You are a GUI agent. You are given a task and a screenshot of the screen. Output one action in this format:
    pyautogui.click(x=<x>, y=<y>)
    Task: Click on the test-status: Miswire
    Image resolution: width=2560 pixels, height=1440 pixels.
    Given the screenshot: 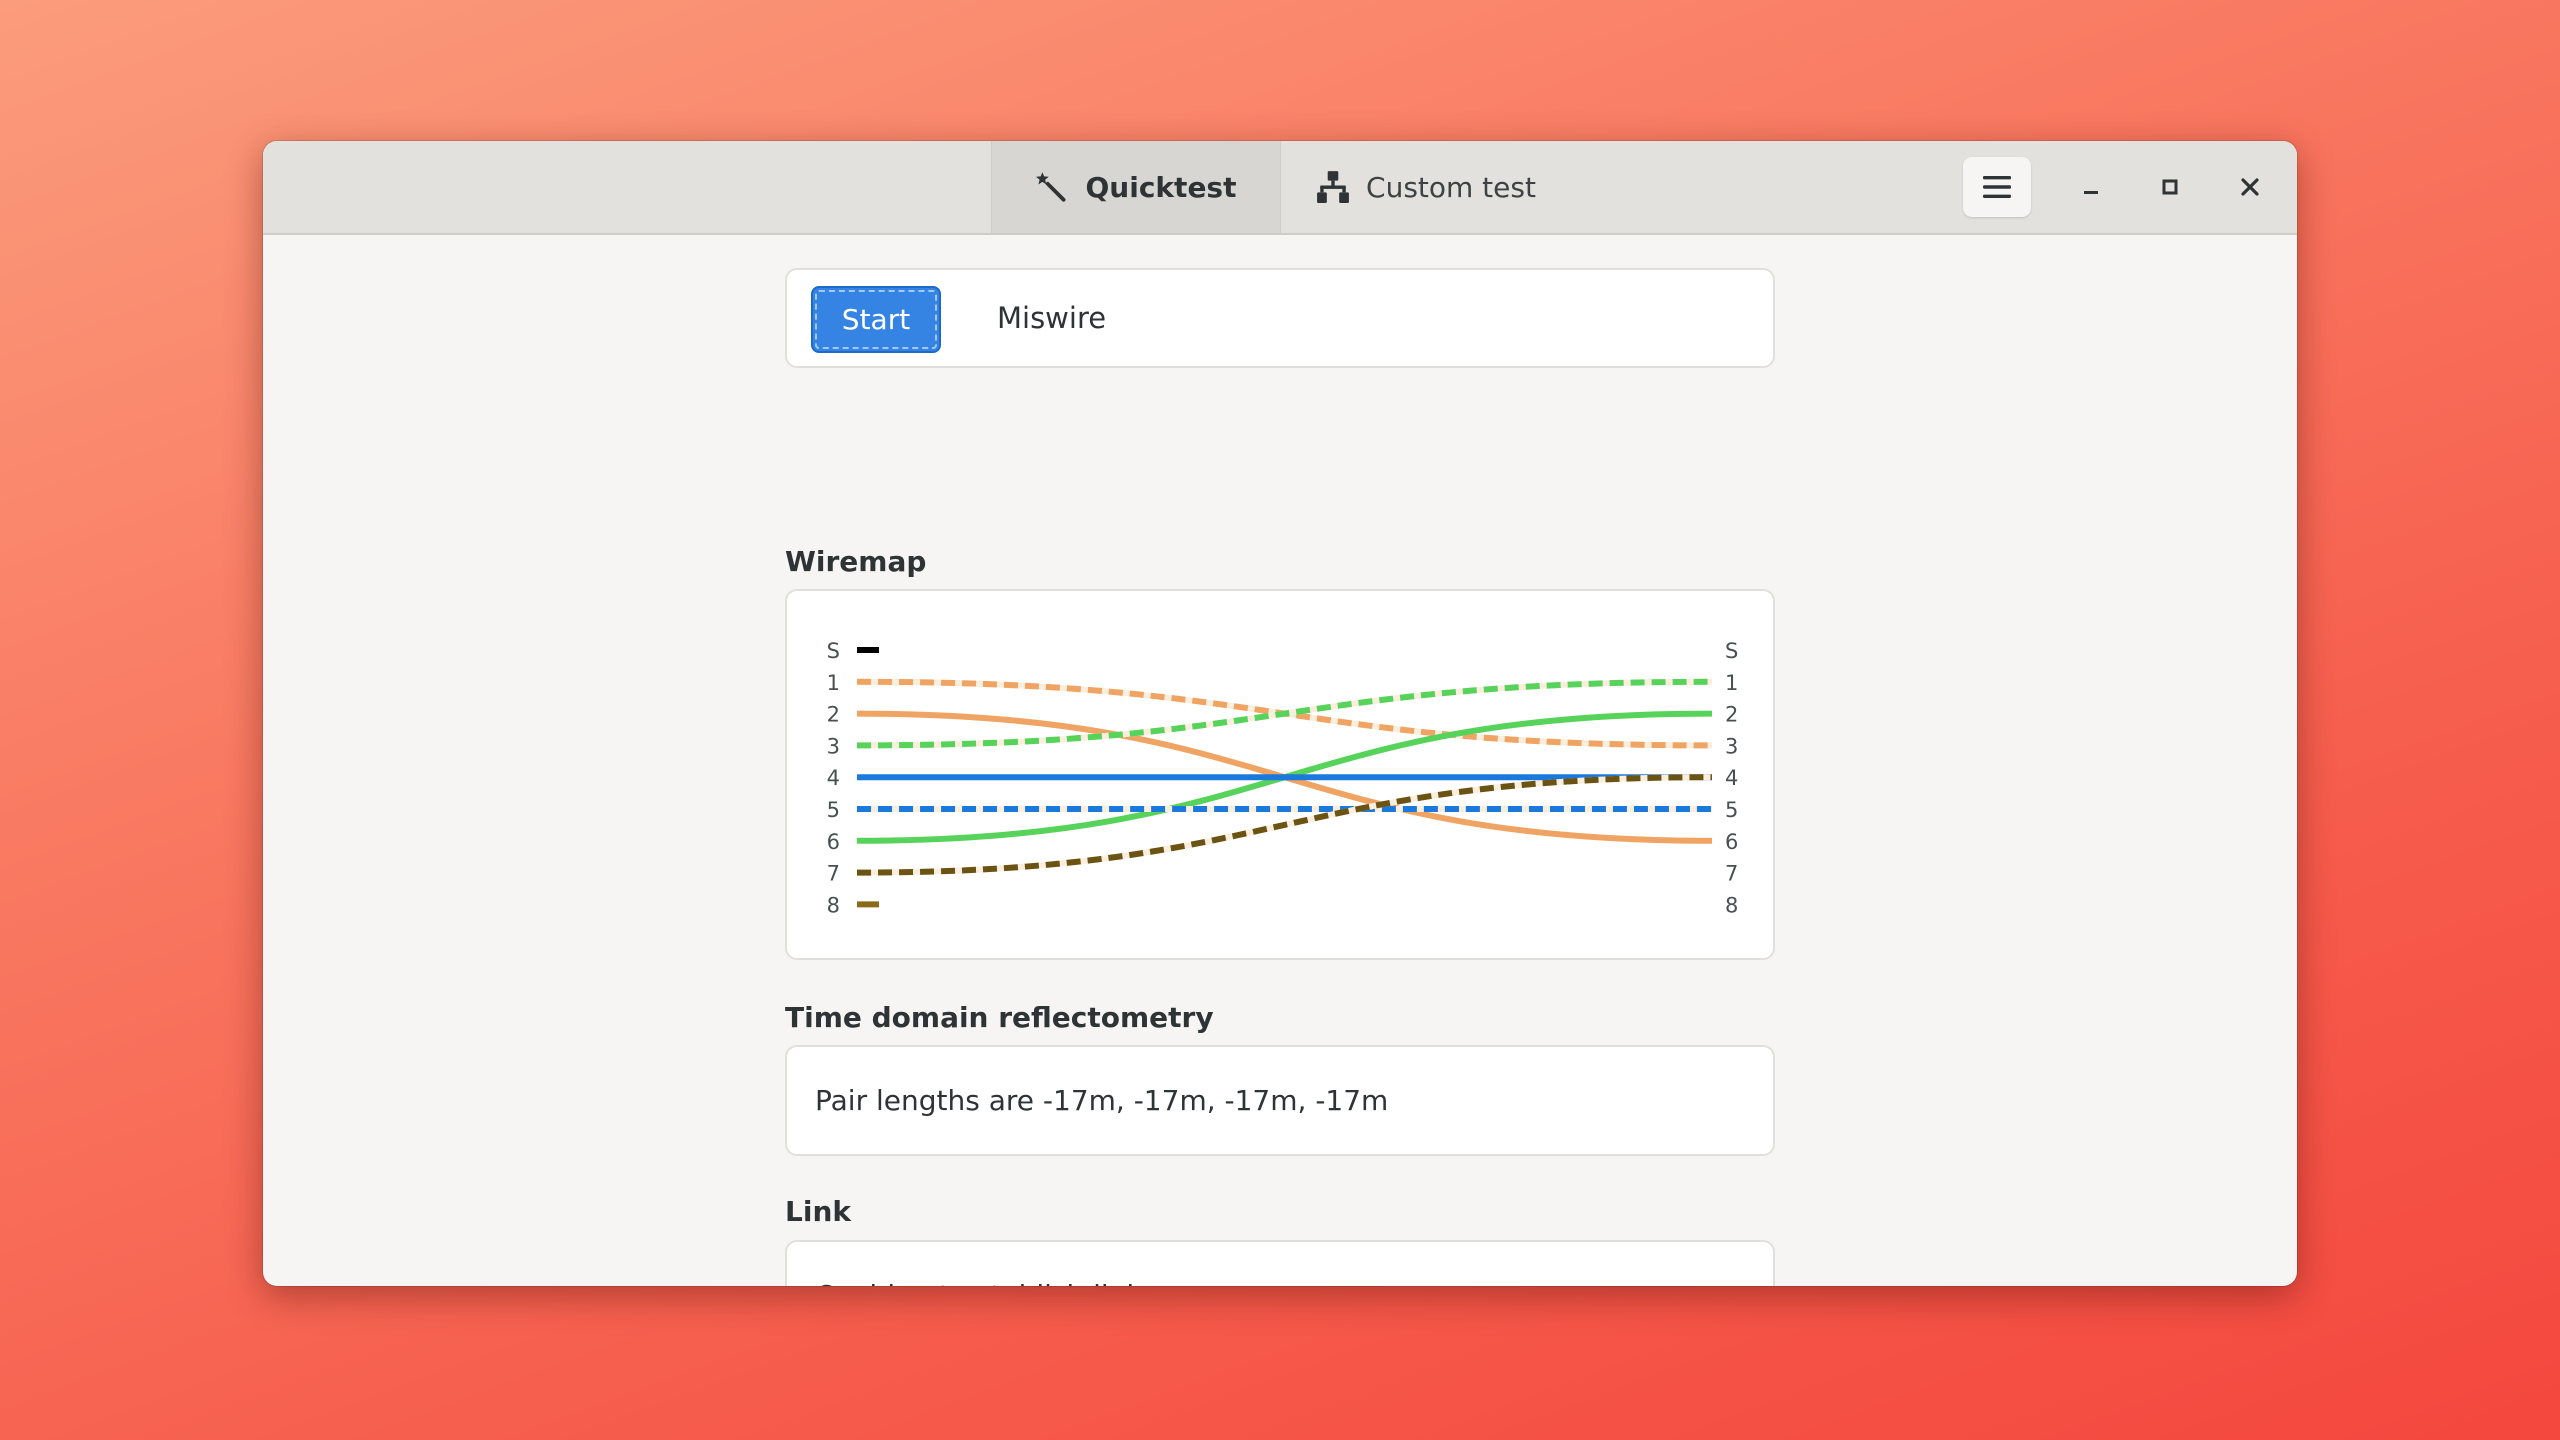 What is the action you would take?
    pyautogui.click(x=1052, y=318)
    